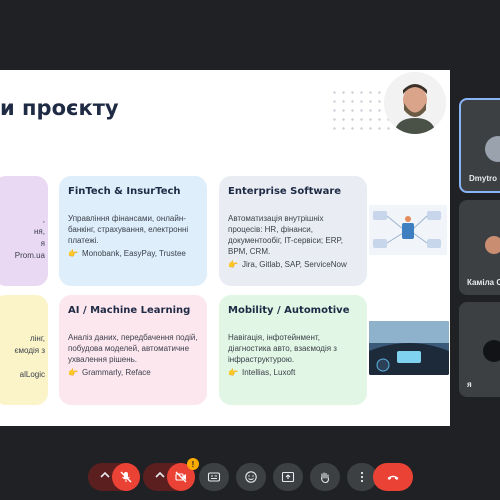 This screenshot has width=500, height=500. I want to click on mic-control-group, so click(114, 477).